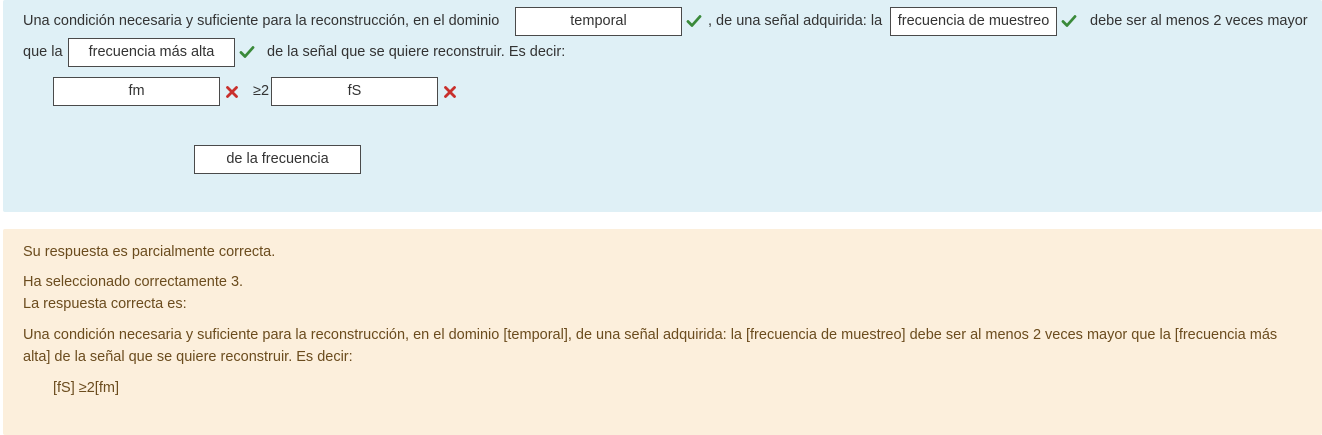 The image size is (1322, 435). What do you see at coordinates (105, 304) in the screenshot?
I see `feedback-correct-answer-label: La respuesta correcta es:` at bounding box center [105, 304].